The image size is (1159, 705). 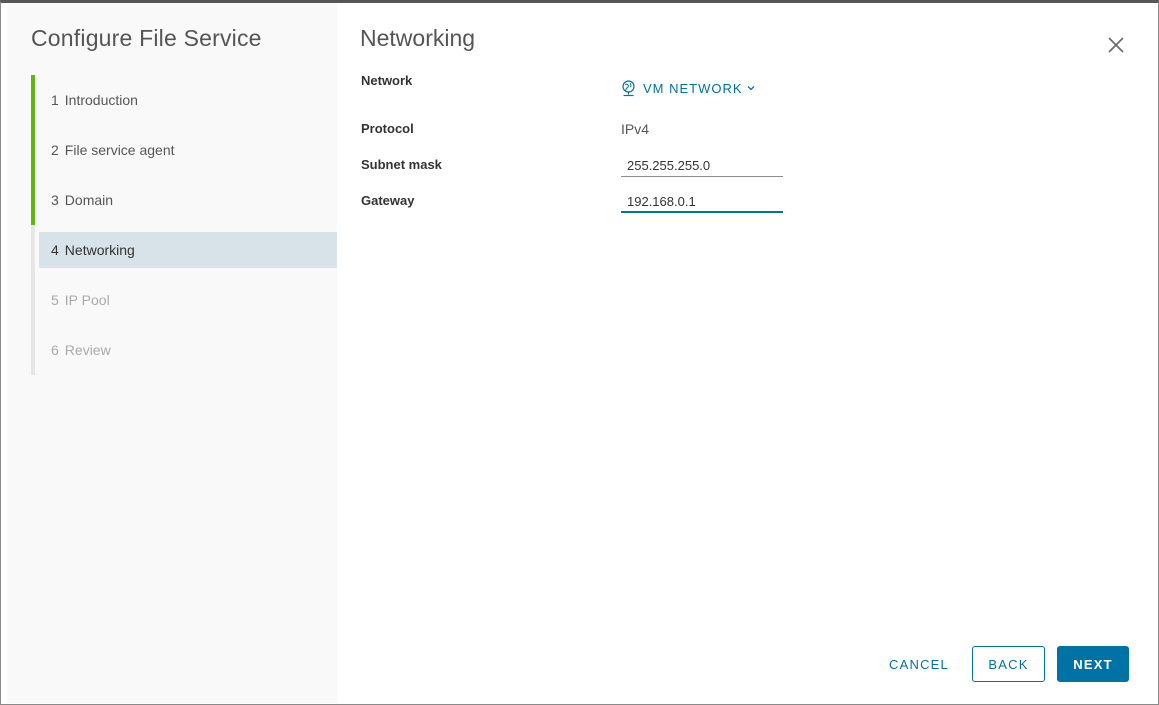 What do you see at coordinates (184, 300) in the screenshot?
I see `step-ip-pool: 5 IP Pool` at bounding box center [184, 300].